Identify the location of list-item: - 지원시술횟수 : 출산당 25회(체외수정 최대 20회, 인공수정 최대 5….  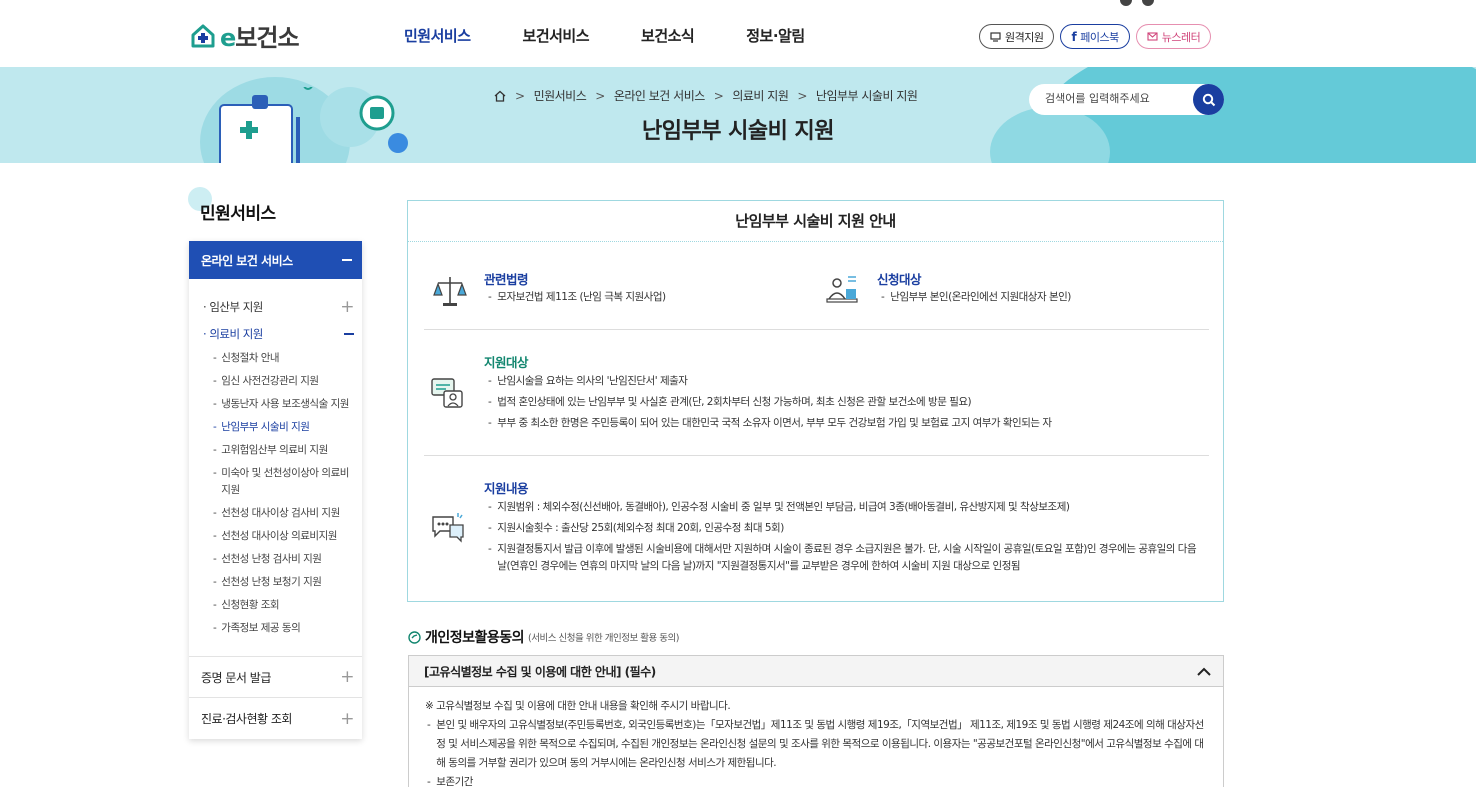
(636, 528).